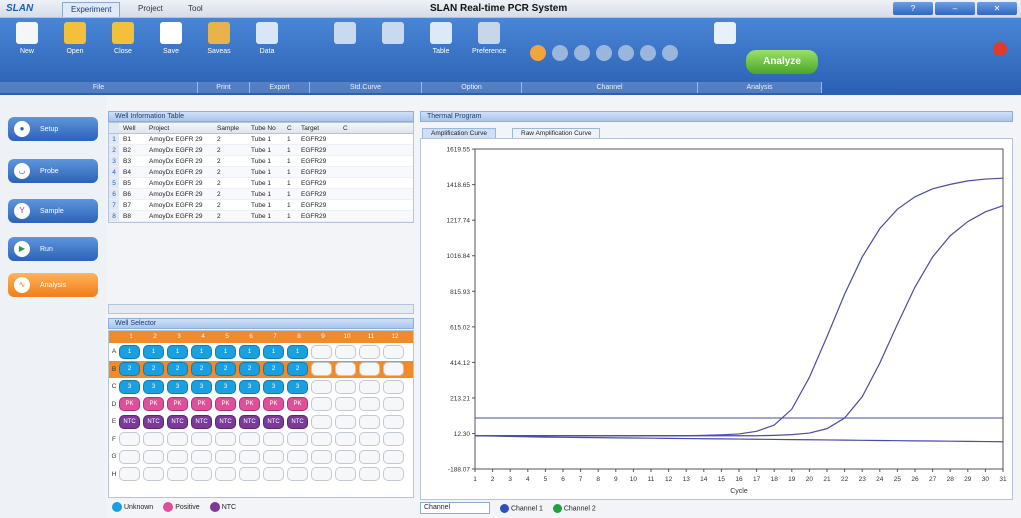 This screenshot has height=518, width=1021. What do you see at coordinates (114, 404) in the screenshot?
I see `well-row-label: D` at bounding box center [114, 404].